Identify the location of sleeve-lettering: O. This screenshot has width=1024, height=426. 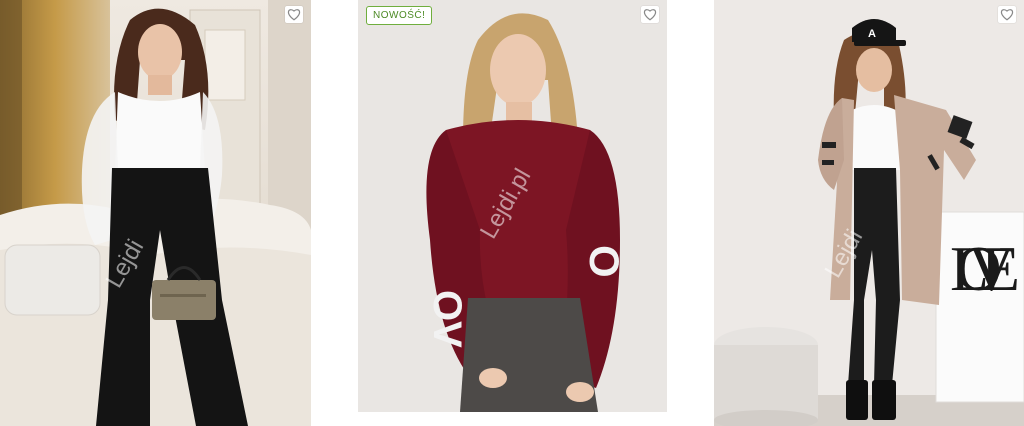
(604, 261).